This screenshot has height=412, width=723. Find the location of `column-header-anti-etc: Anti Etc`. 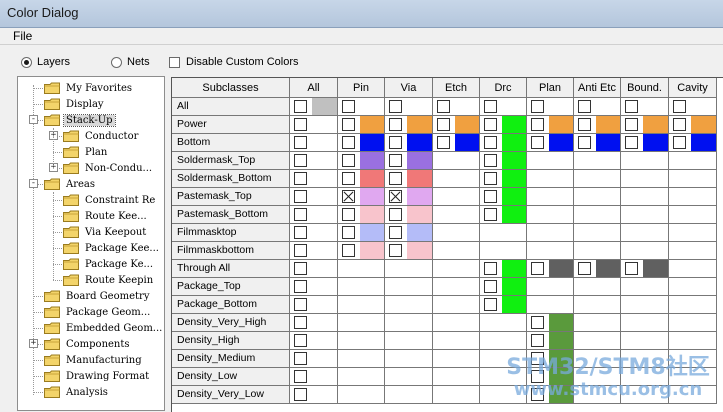

column-header-anti-etc: Anti Etc is located at coordinates (597, 88).